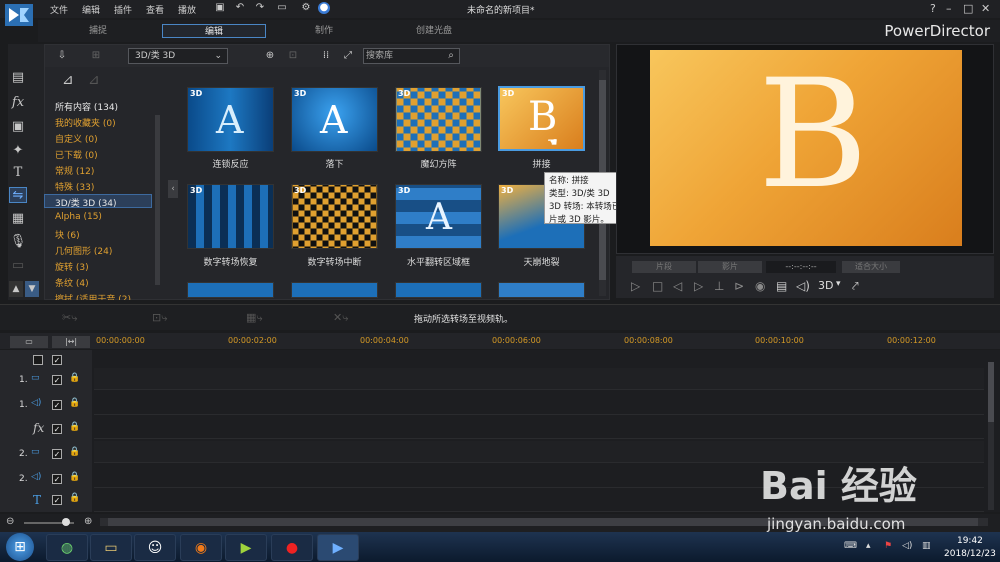 This screenshot has height=562, width=1000. Describe the element at coordinates (67, 234) in the screenshot. I see `category-item: 块 (6)` at that location.